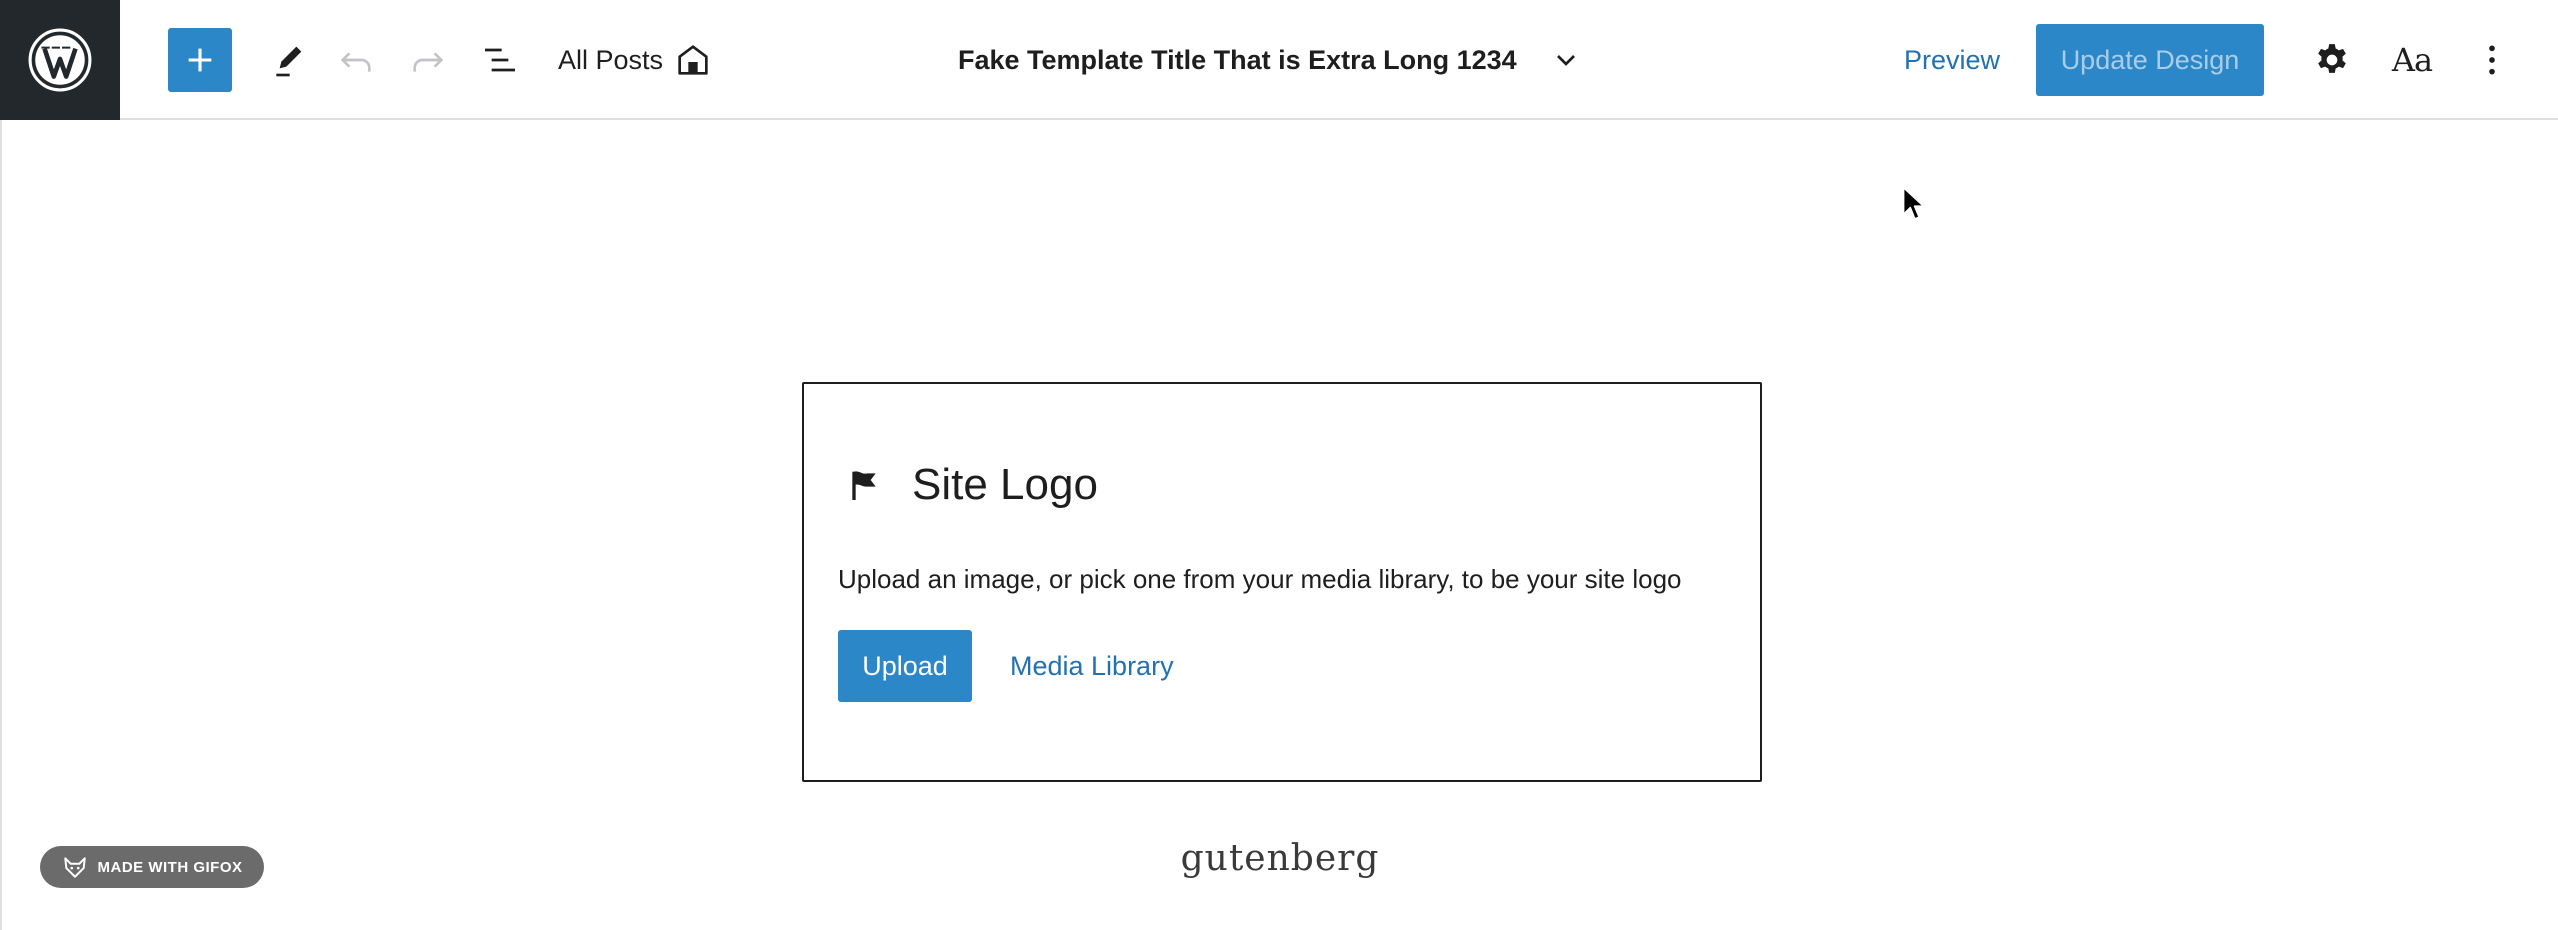  I want to click on all-posts-label: All Posts, so click(611, 59).